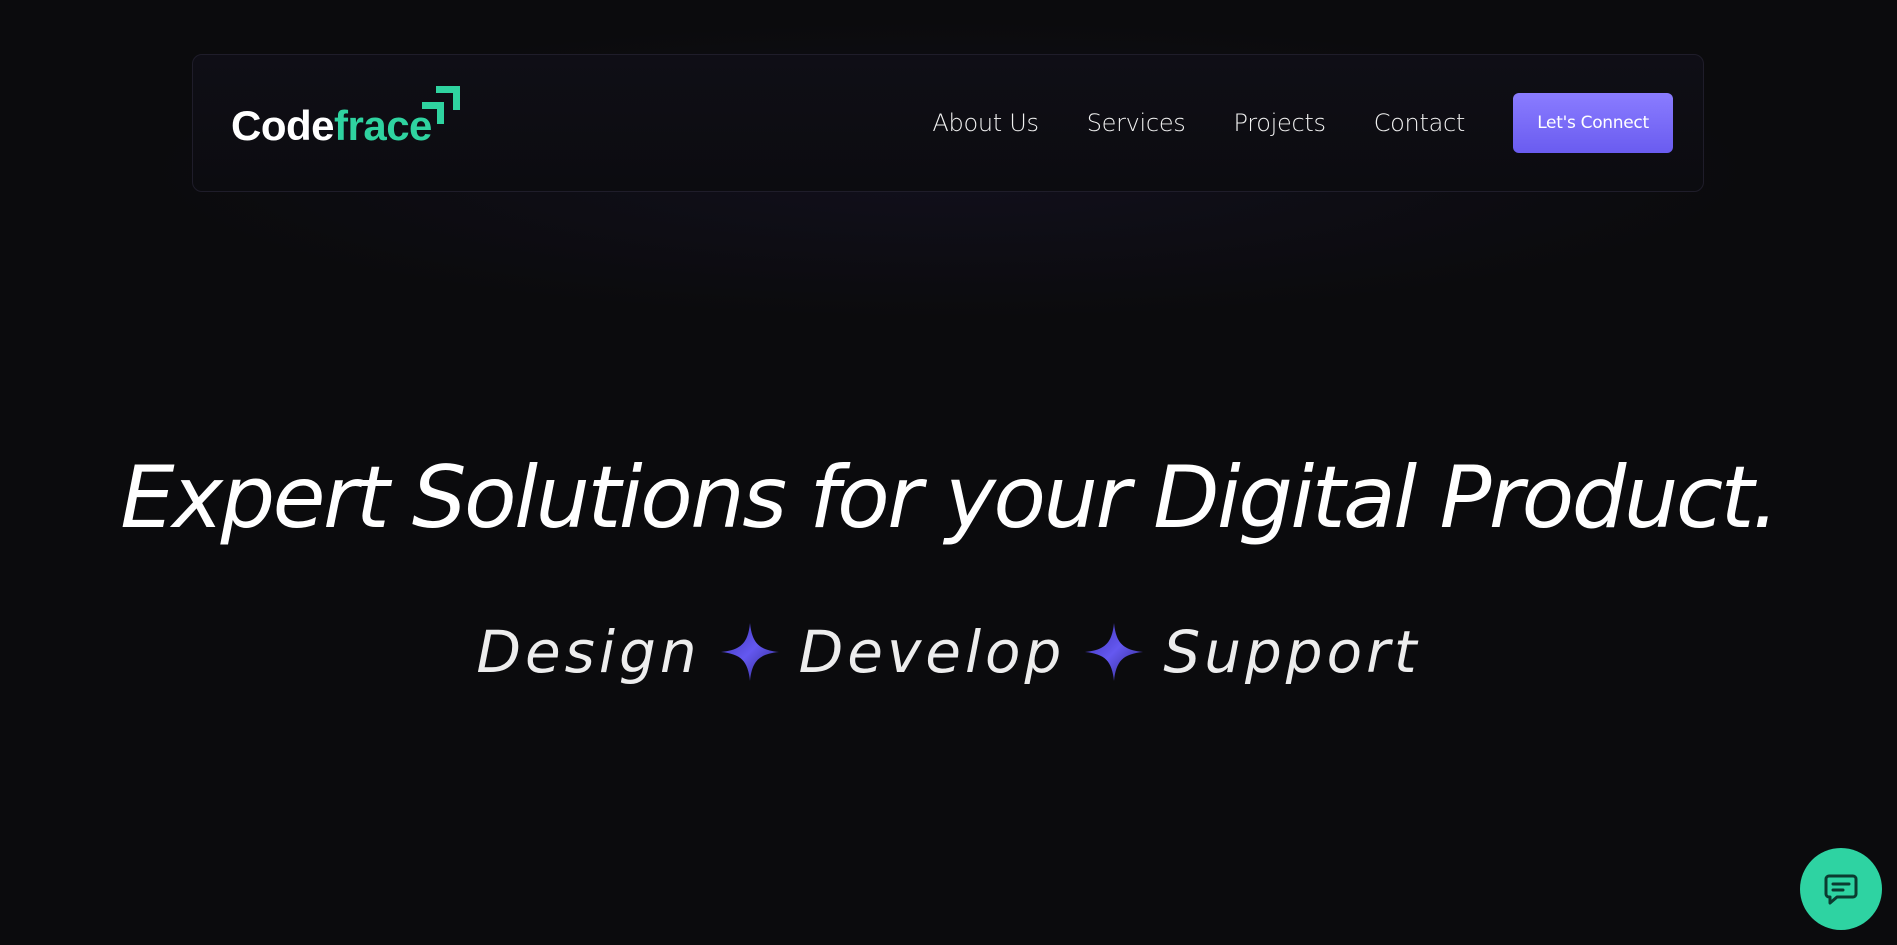  What do you see at coordinates (1292, 652) in the screenshot?
I see `tagline-support: Support` at bounding box center [1292, 652].